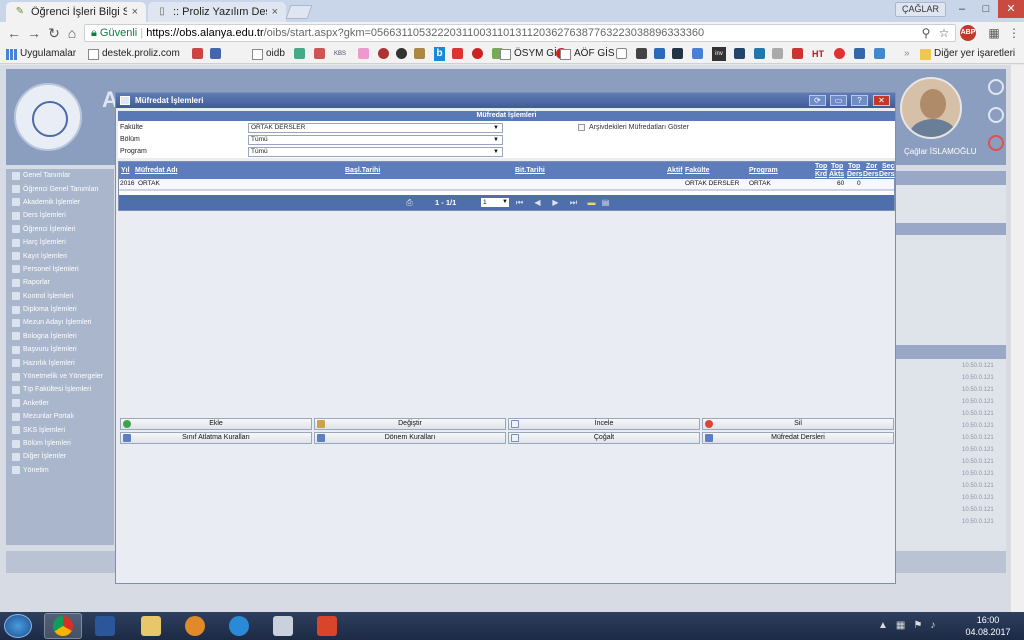  Describe the element at coordinates (798, 438) in the screenshot. I see `curriculum-courses-button: Müfredat Dersleri` at that location.